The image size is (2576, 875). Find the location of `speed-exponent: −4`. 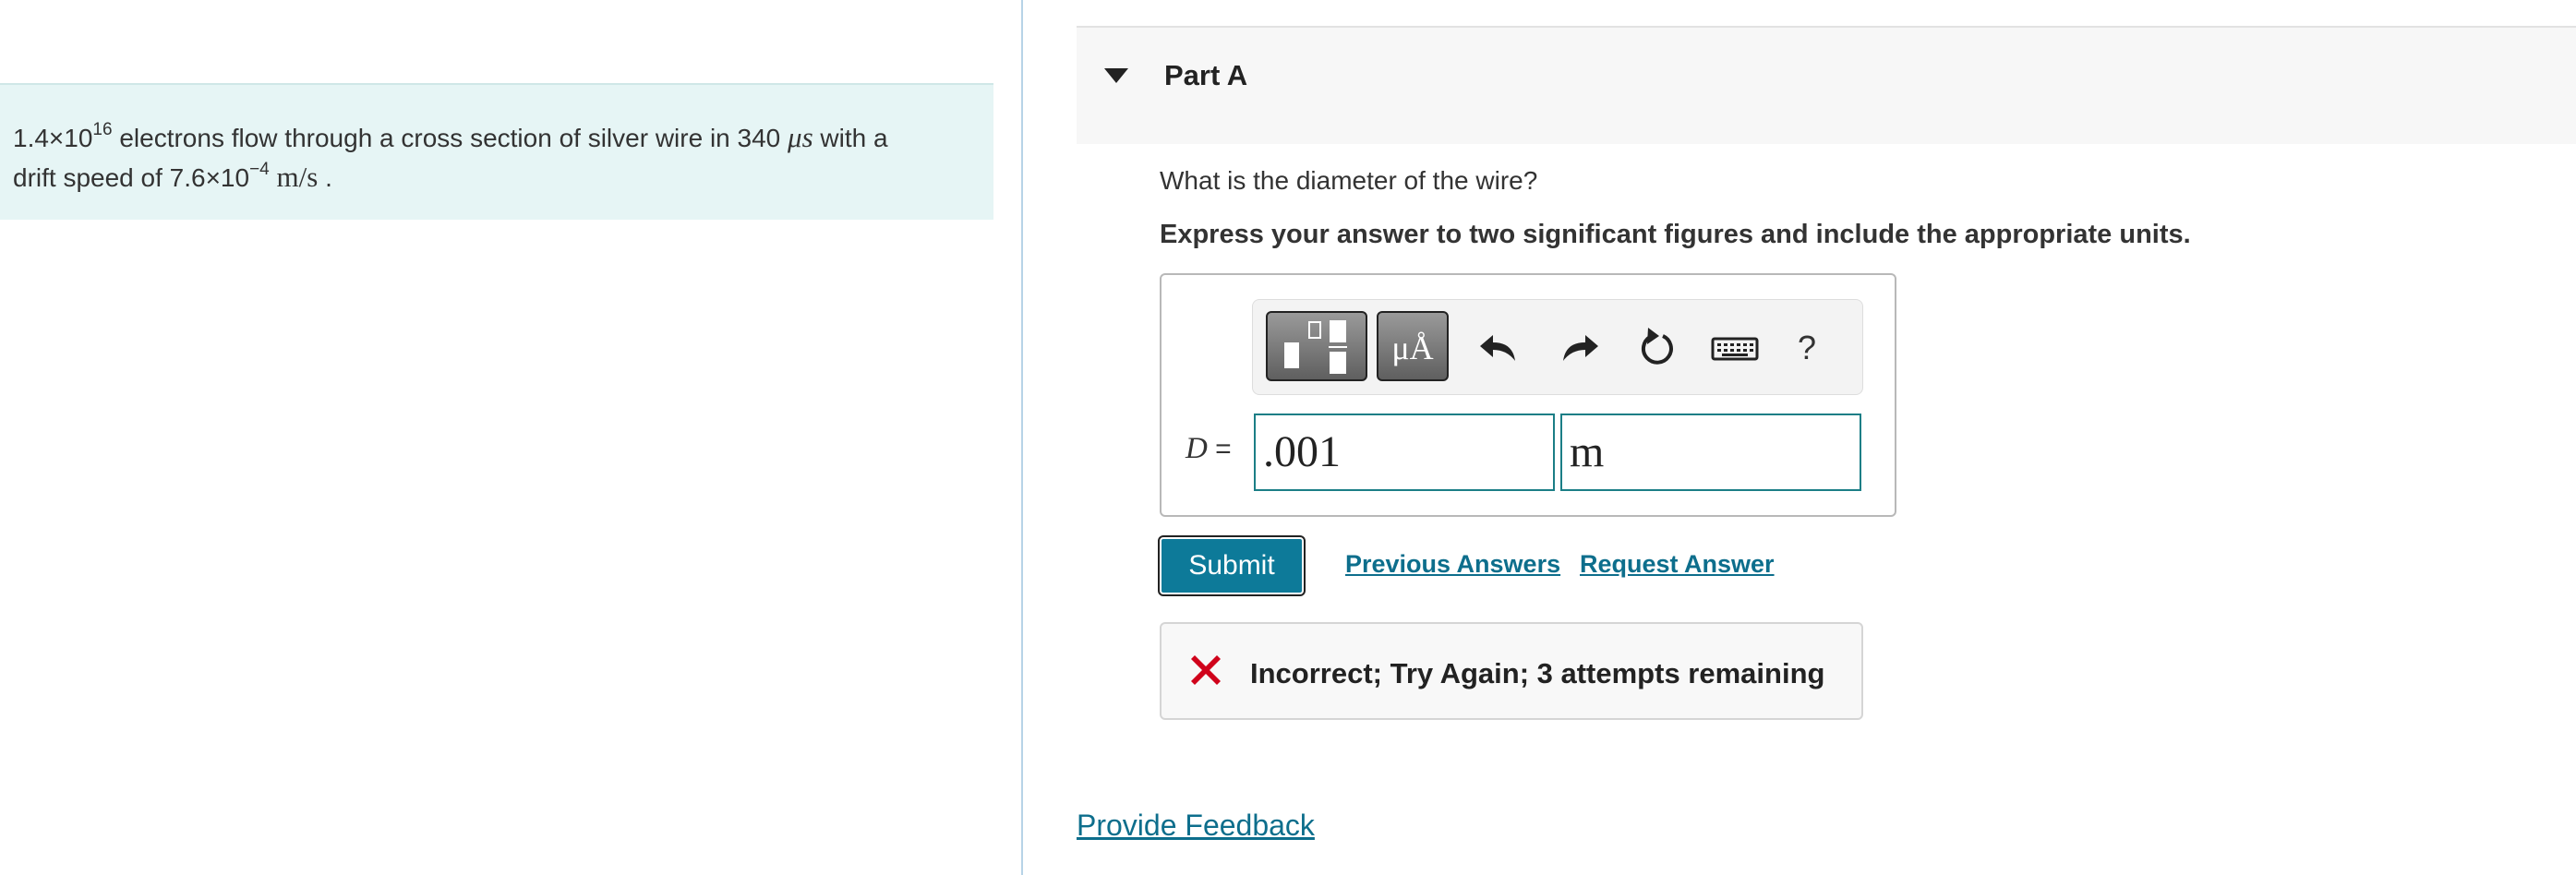

speed-exponent: −4 is located at coordinates (259, 169).